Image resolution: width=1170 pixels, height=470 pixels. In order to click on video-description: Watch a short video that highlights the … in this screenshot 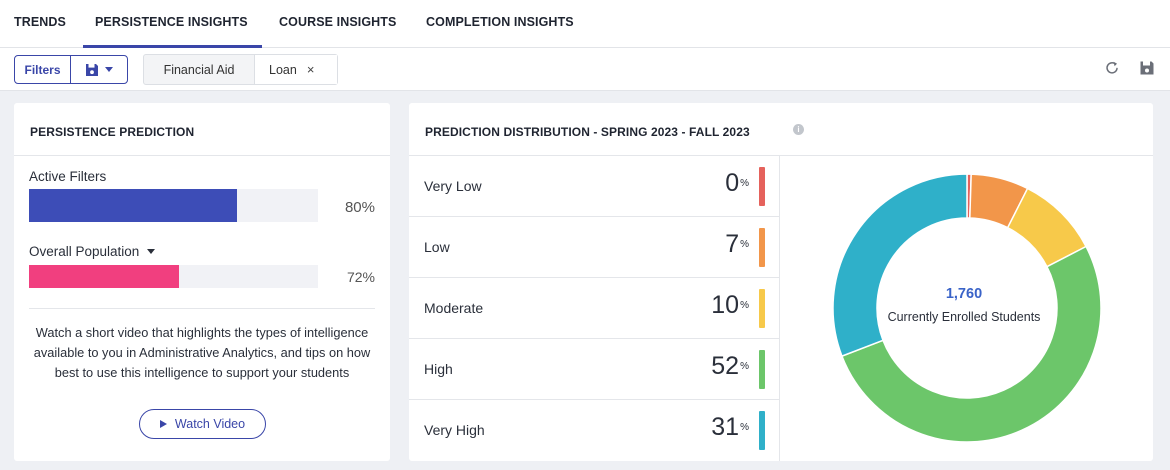, I will do `click(202, 352)`.